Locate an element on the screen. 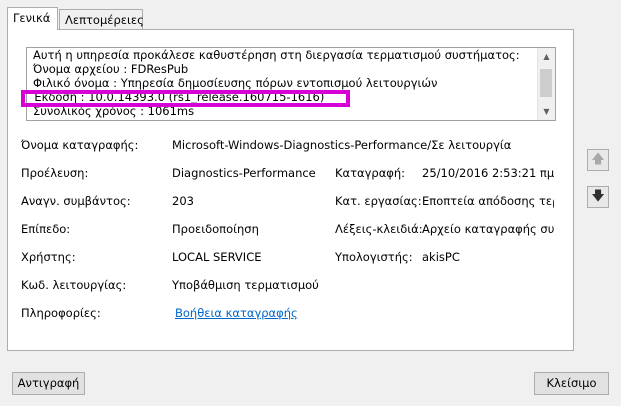 The width and height of the screenshot is (621, 406). task-category-value: Εποπτεία απόδοσης τερ is located at coordinates (488, 201).